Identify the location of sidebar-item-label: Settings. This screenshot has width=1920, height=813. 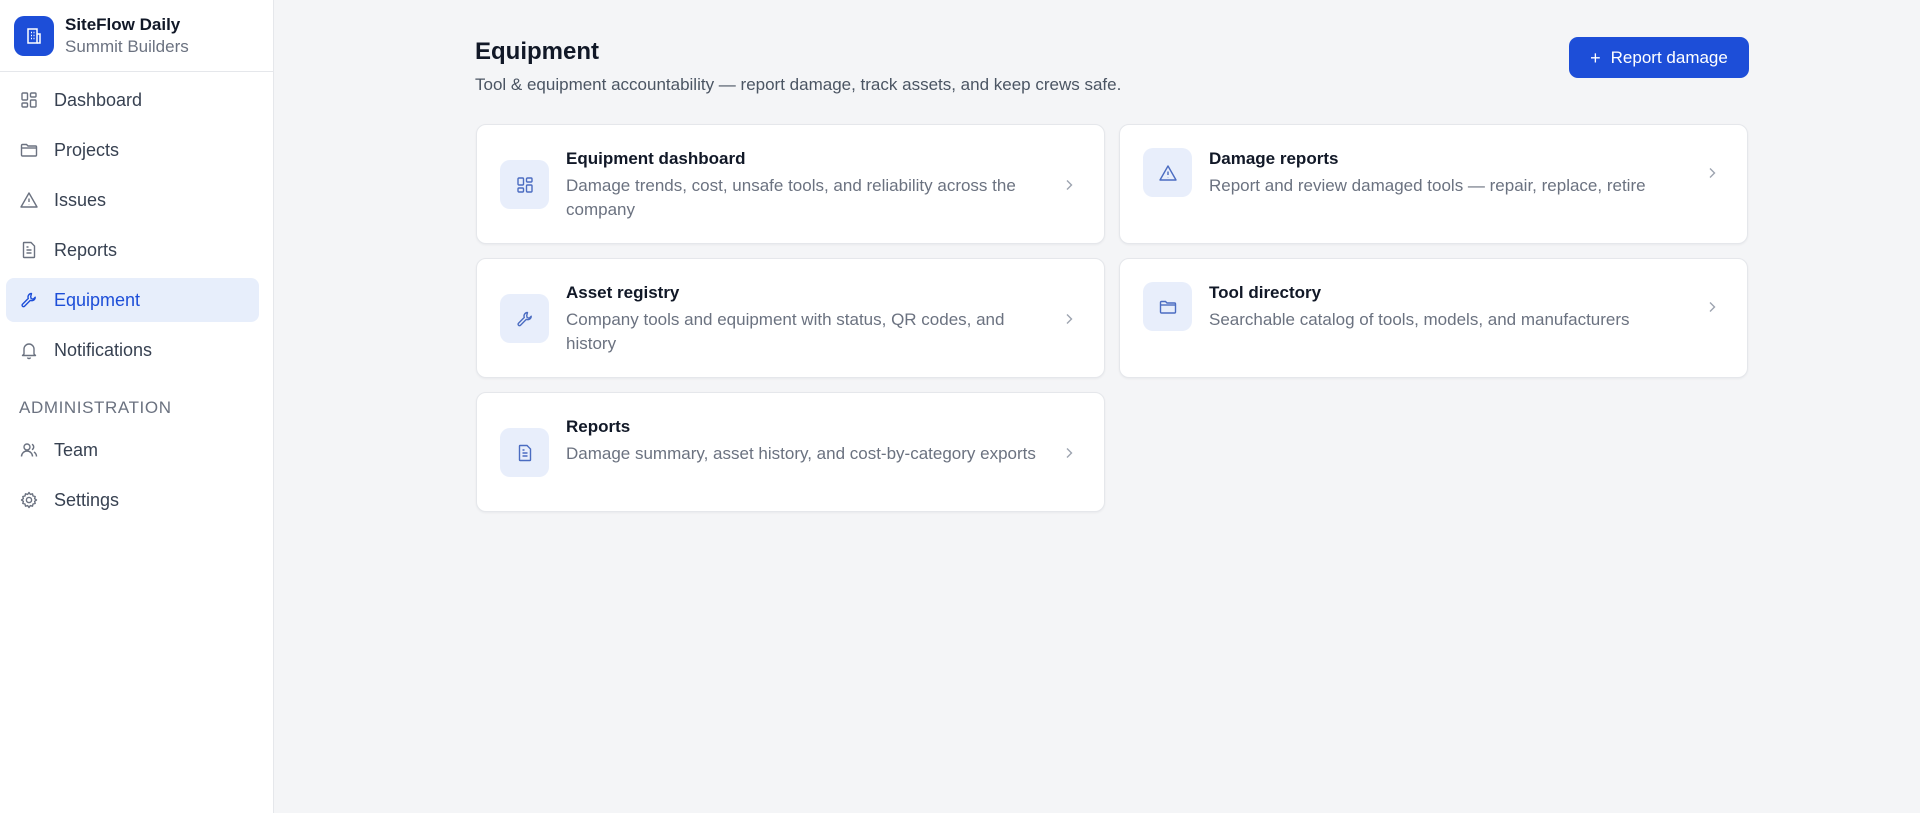
(87, 499).